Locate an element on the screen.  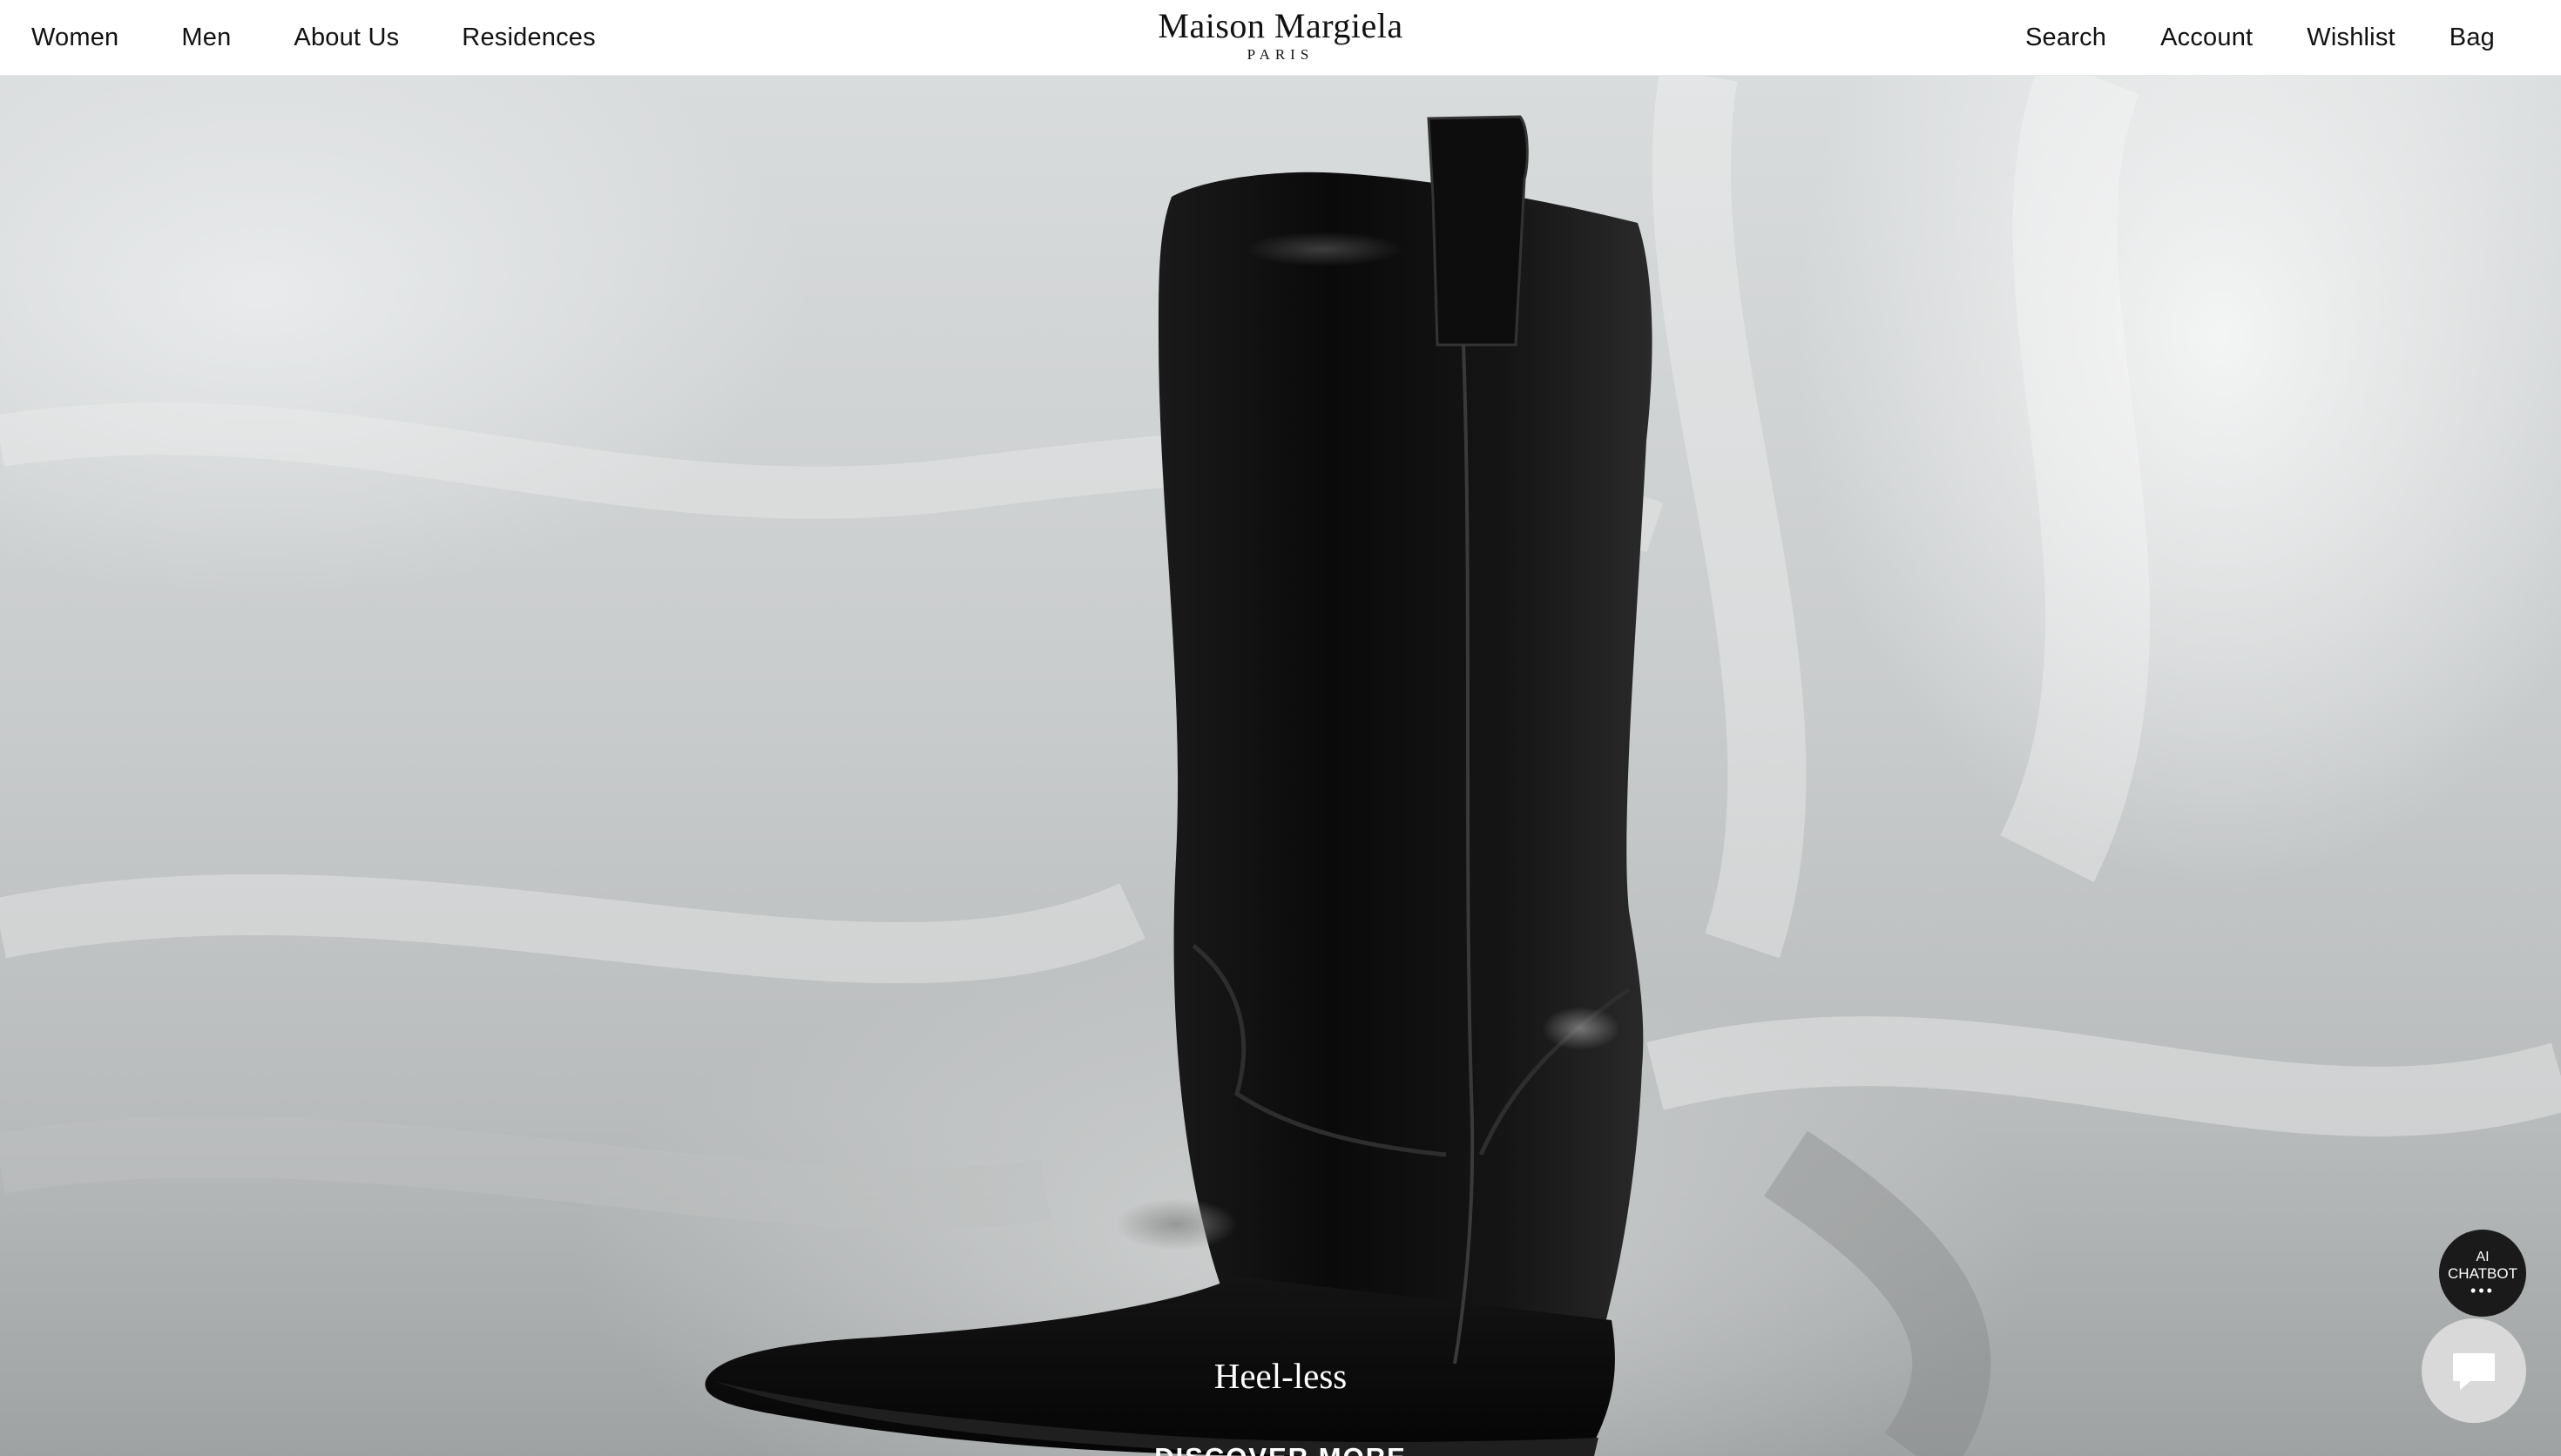
chat-button is located at coordinates (2474, 1370).